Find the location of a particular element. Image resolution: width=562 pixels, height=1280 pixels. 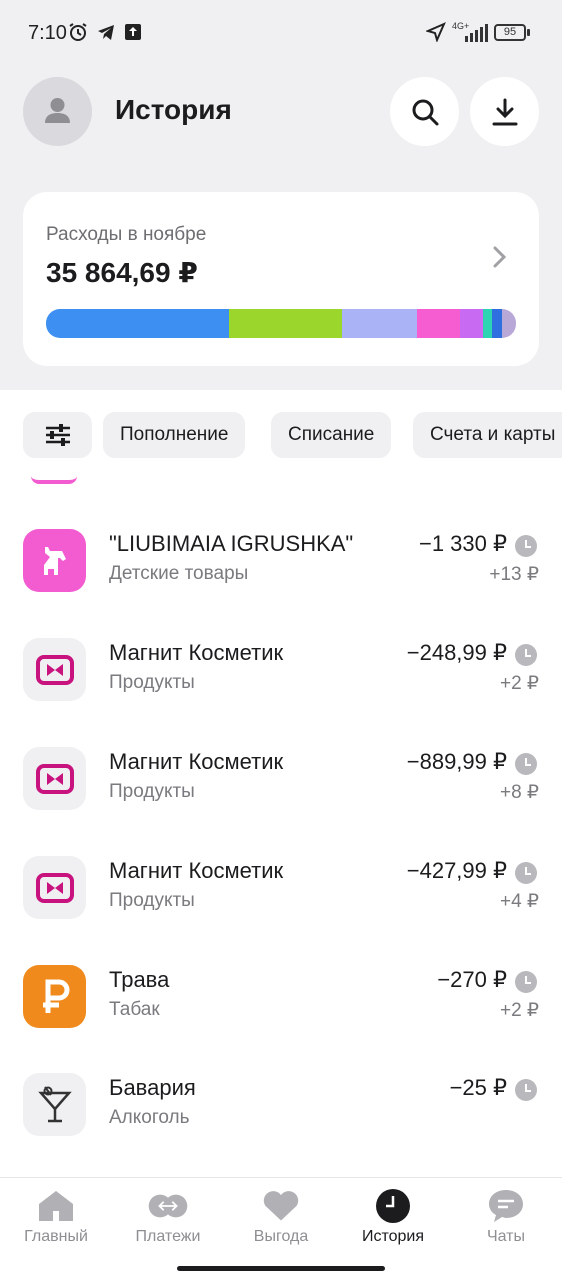

download-icon is located at coordinates (504, 111).